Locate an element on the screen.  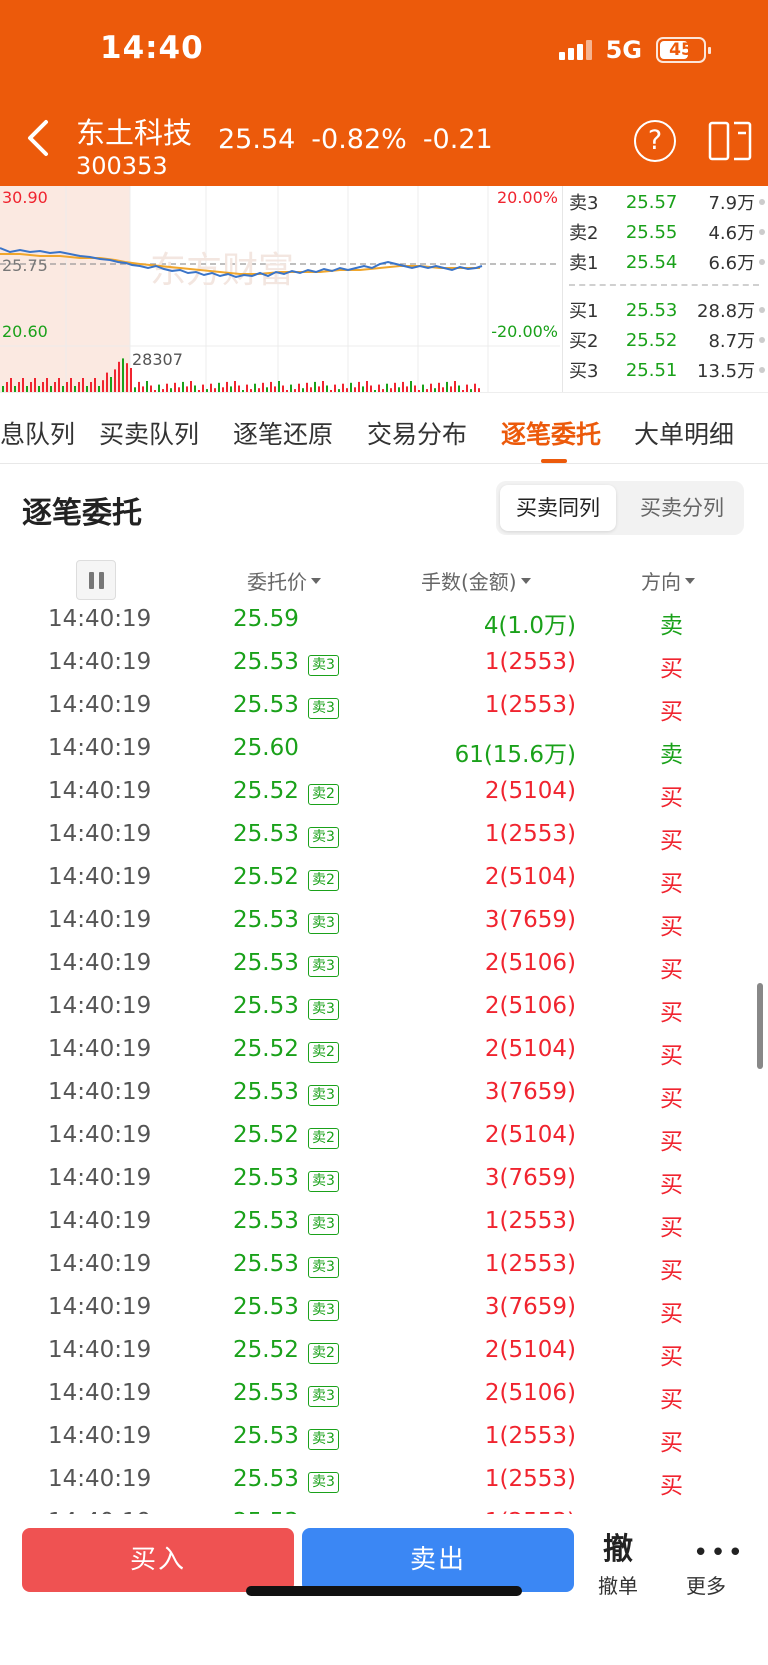
bid-level: 买3 is located at coordinates (584, 371).